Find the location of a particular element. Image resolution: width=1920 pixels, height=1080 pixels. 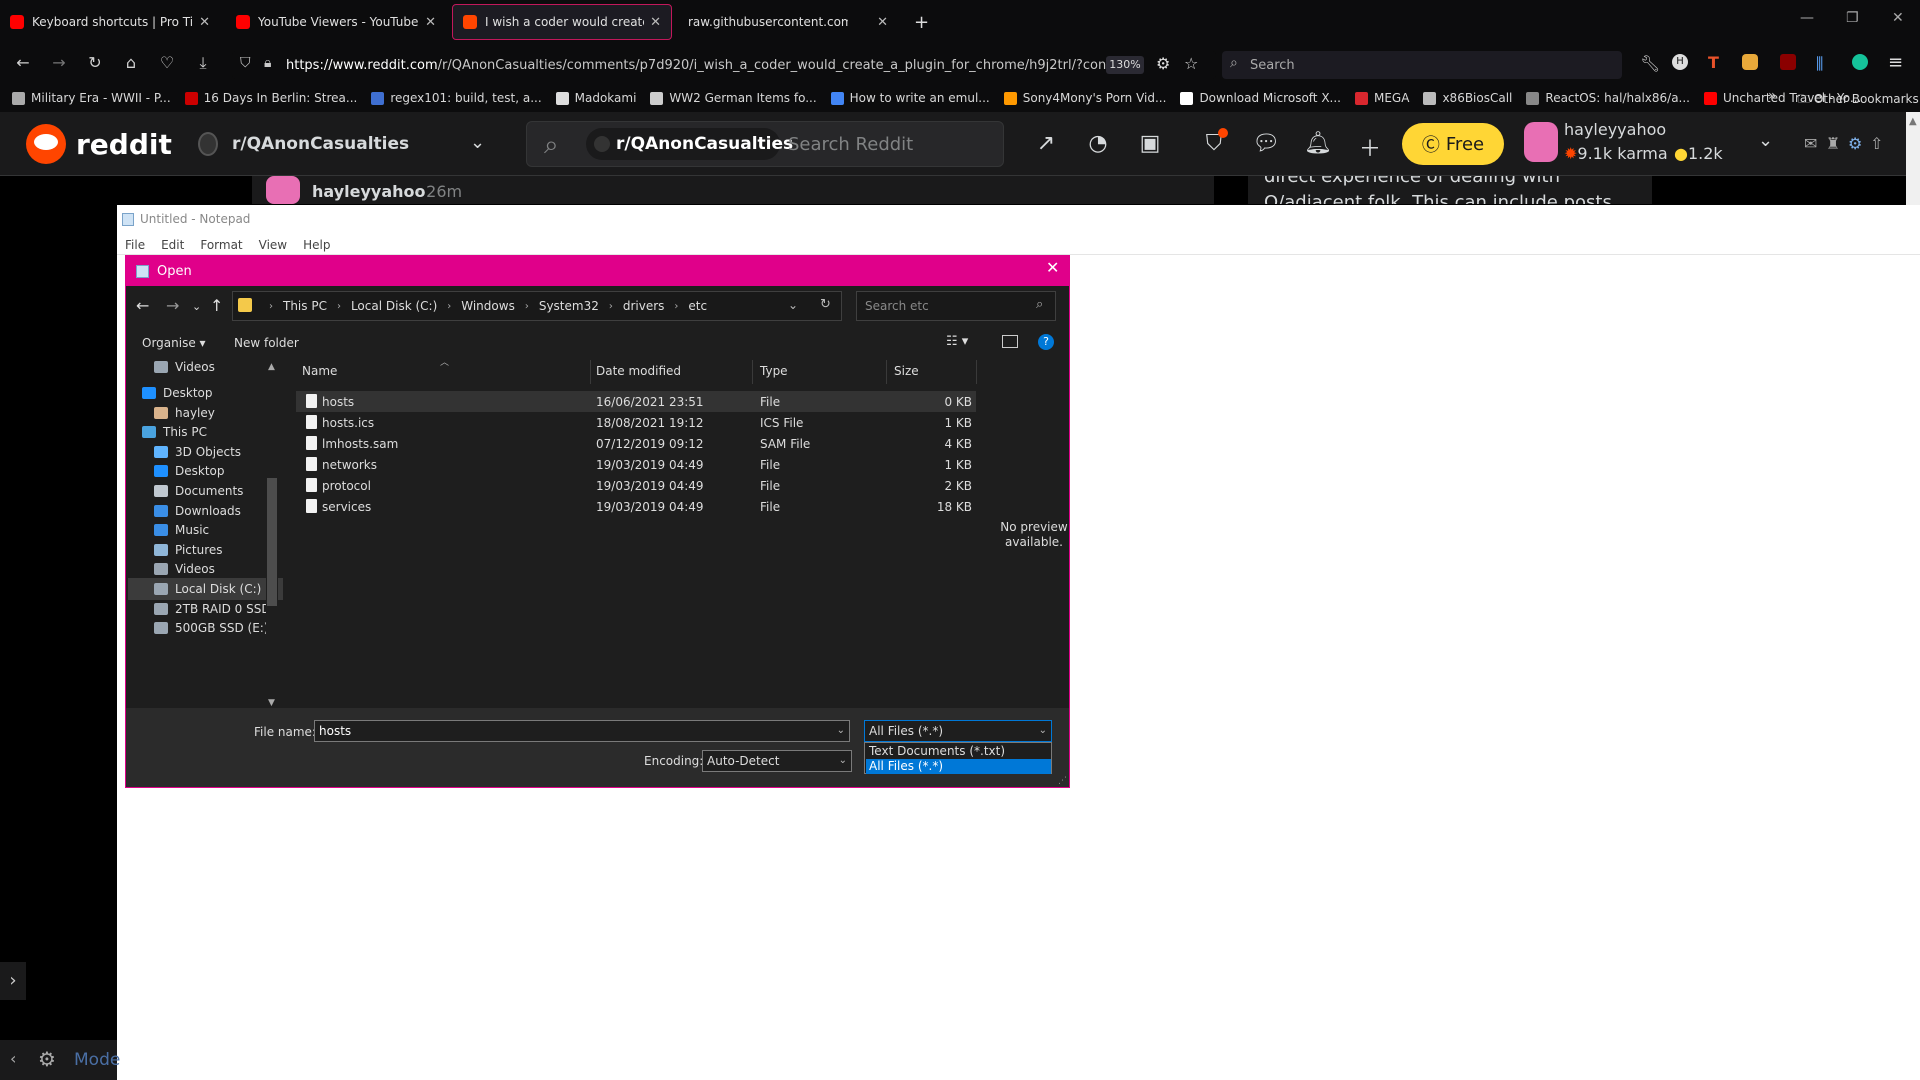

nav-item: Local Disk (C:) is located at coordinates (205, 589).